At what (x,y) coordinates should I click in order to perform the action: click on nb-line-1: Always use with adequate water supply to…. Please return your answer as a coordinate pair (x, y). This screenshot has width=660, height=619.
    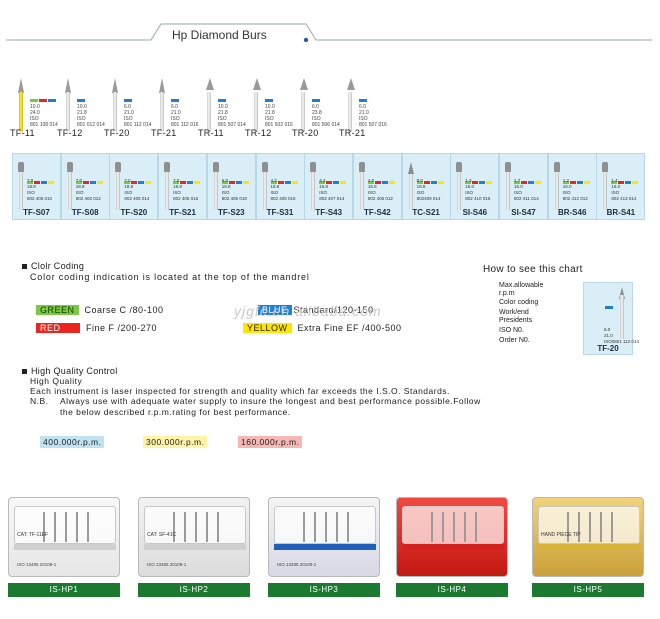
    Looking at the image, I should click on (270, 401).